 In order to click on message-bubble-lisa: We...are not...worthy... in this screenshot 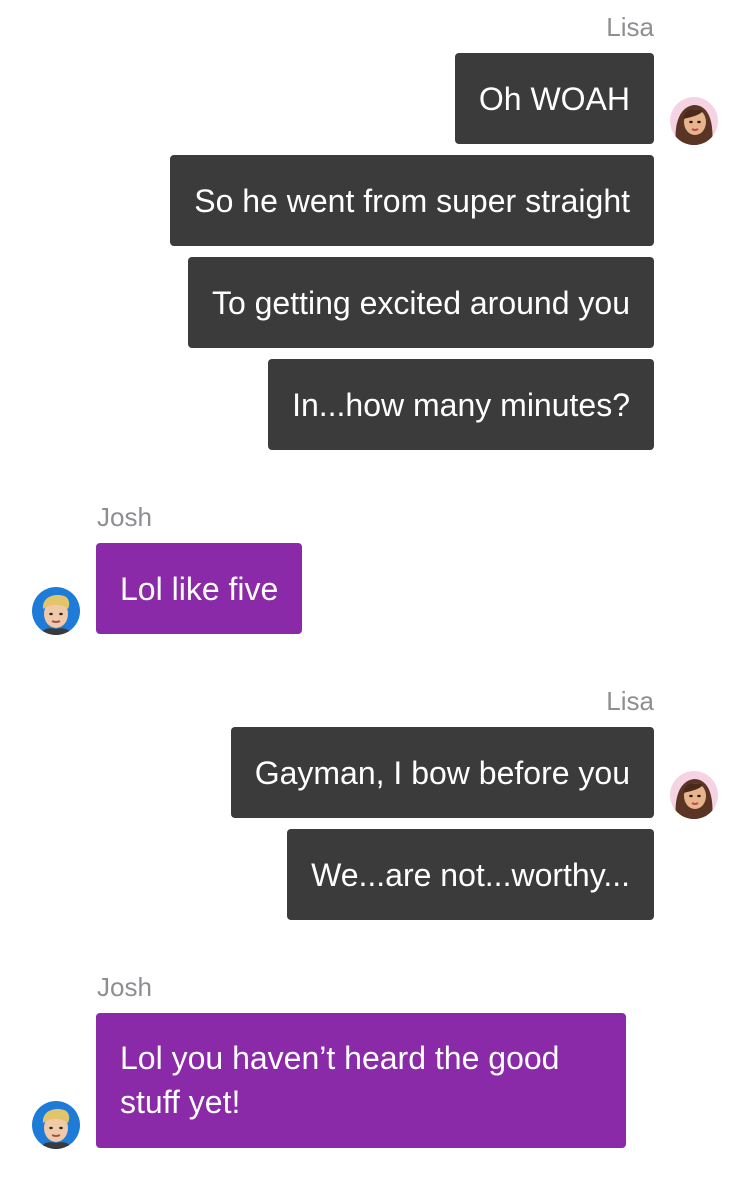, I will do `click(470, 874)`.